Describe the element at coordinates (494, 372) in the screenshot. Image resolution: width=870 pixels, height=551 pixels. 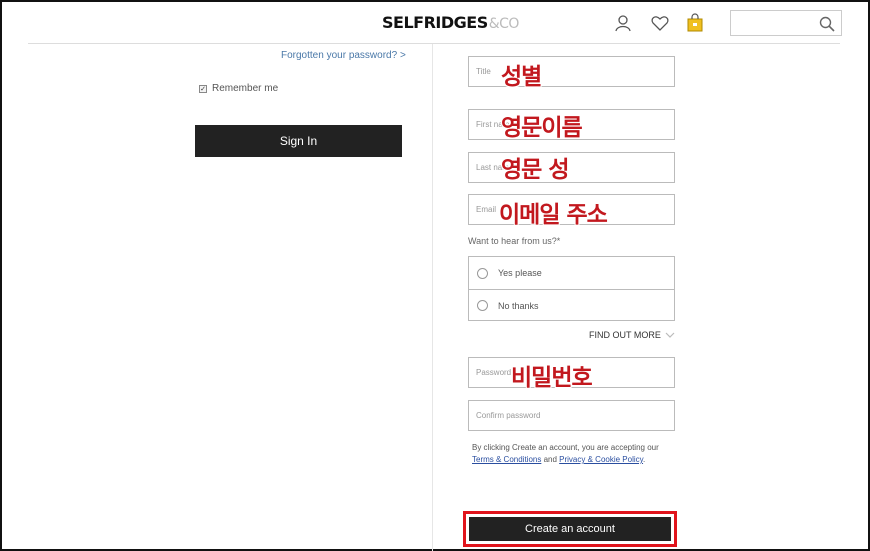
I see `password-placeholder: Password` at that location.